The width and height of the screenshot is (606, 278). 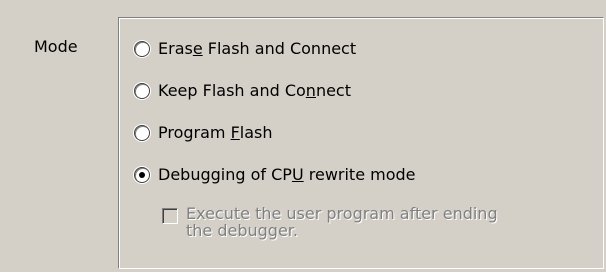 What do you see at coordinates (287, 174) in the screenshot?
I see `radio-label: Debugging of CPU rewrite mode` at bounding box center [287, 174].